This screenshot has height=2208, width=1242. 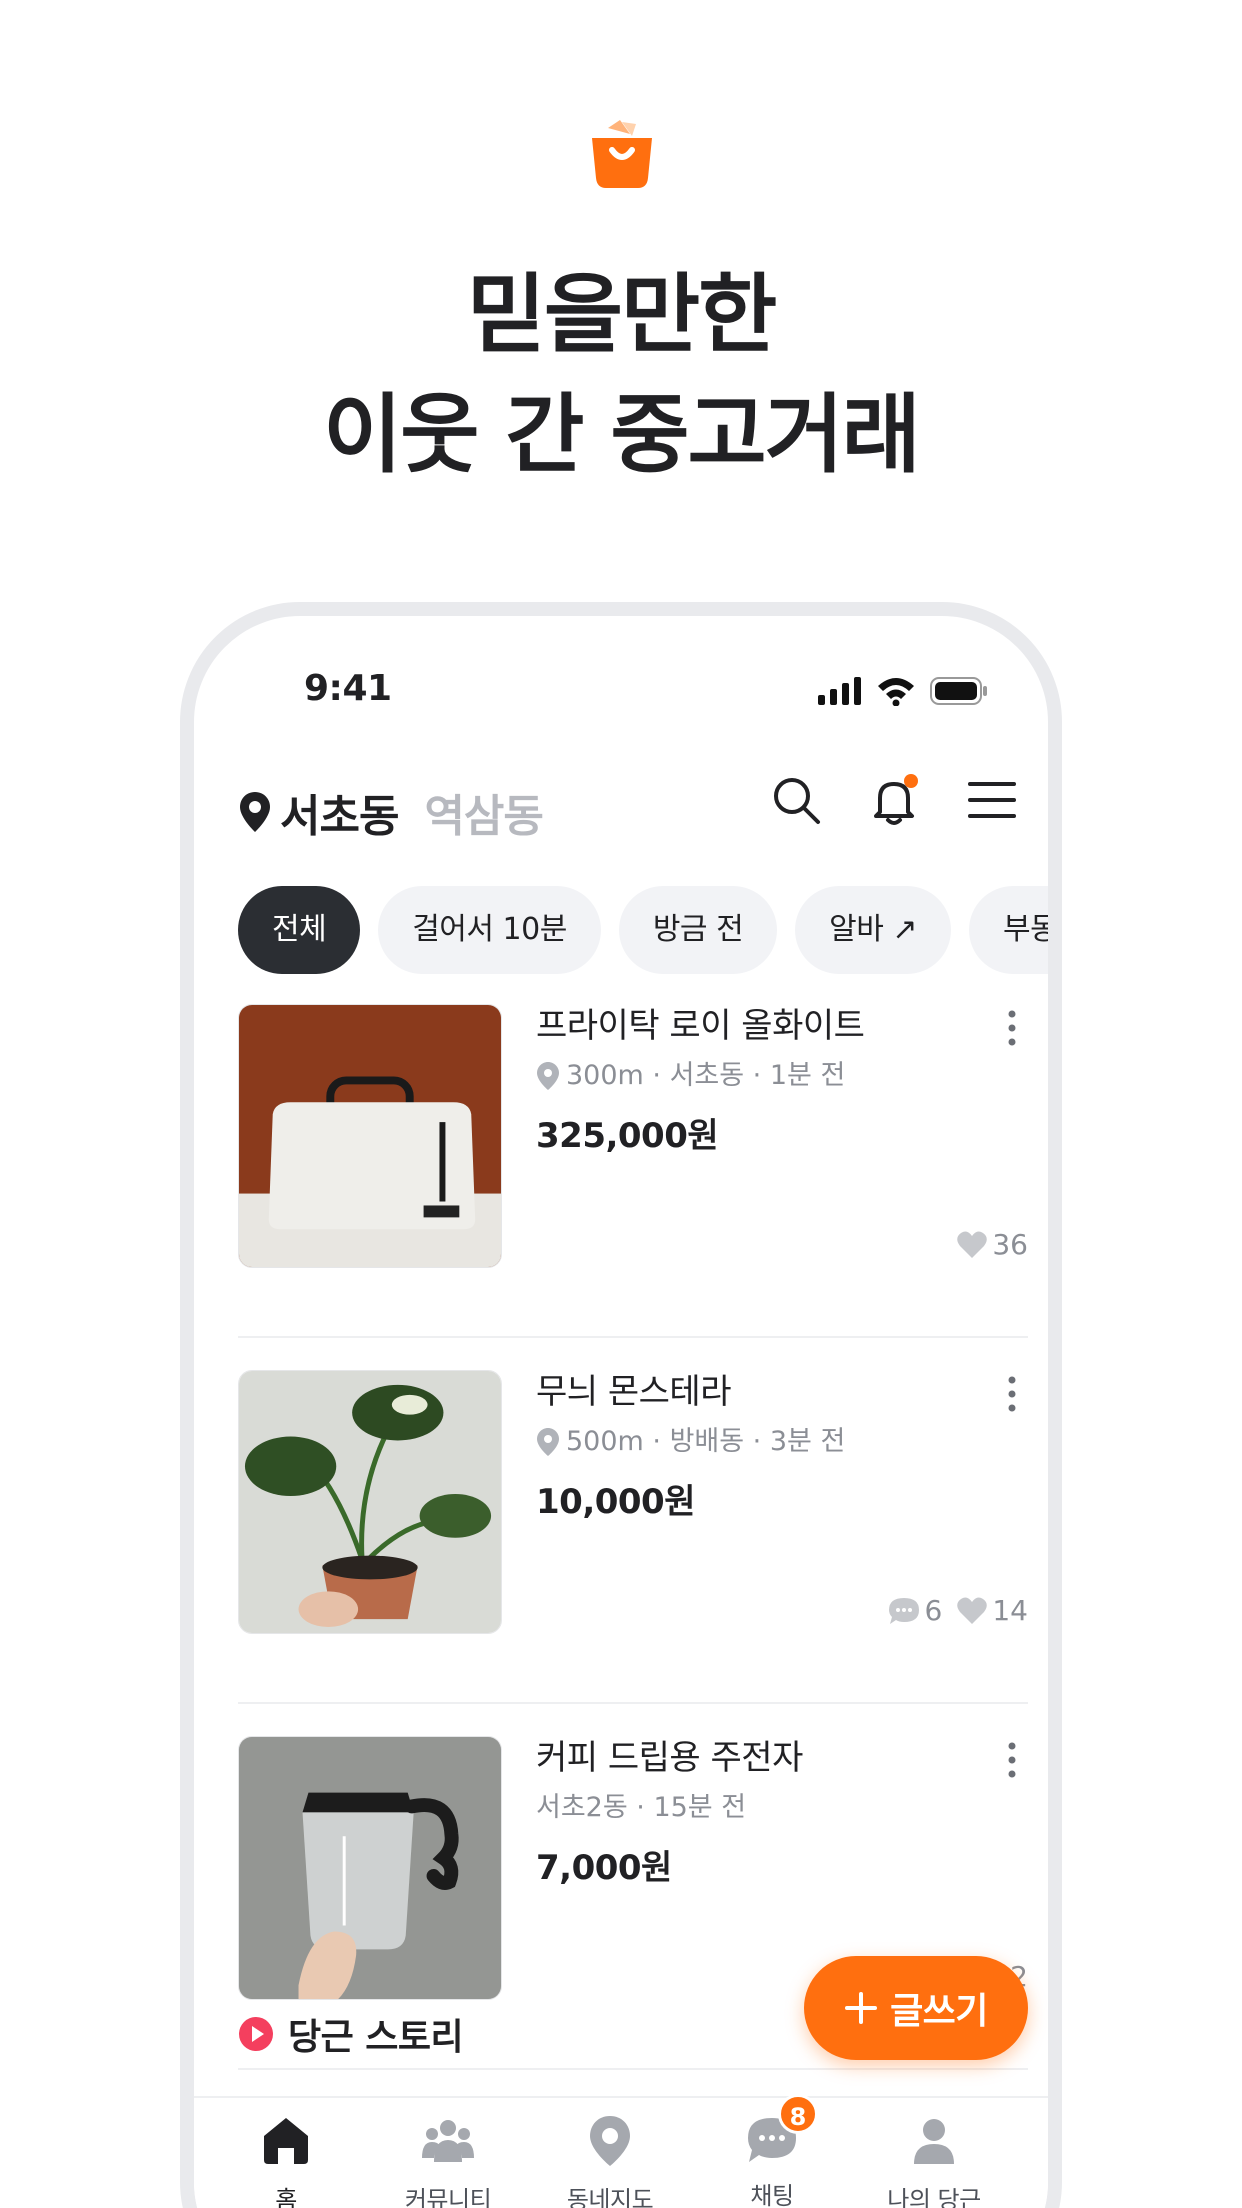 What do you see at coordinates (610, 2141) in the screenshot?
I see `map-pin-icon` at bounding box center [610, 2141].